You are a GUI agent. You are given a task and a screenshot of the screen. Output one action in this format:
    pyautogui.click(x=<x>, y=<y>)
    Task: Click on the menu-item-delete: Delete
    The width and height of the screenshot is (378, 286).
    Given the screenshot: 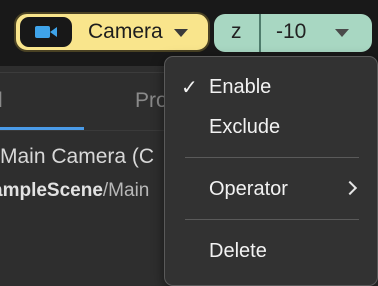 What is the action you would take?
    pyautogui.click(x=271, y=251)
    